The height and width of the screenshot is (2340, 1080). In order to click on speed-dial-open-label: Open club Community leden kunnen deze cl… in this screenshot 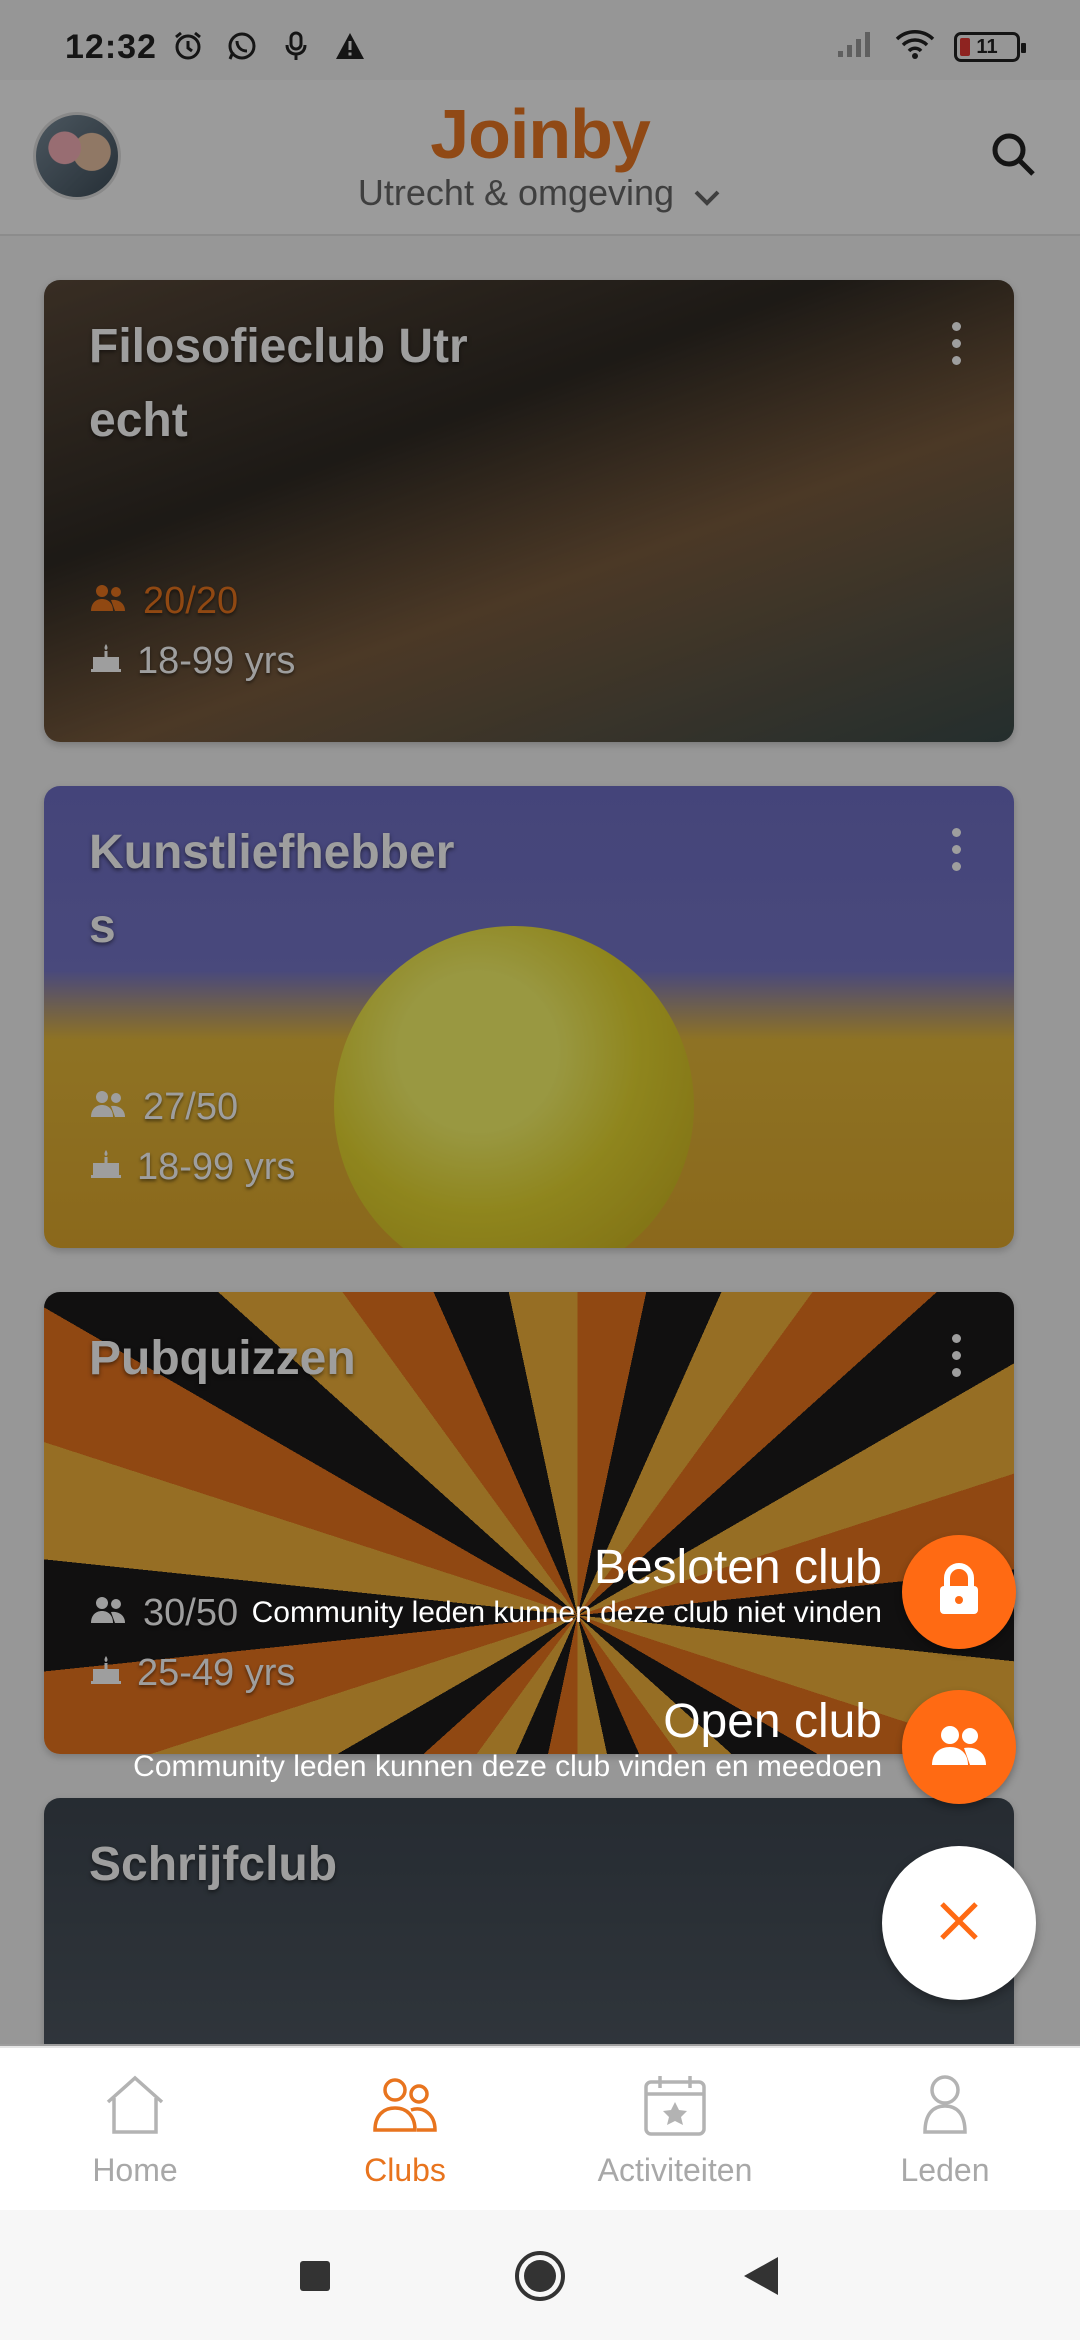, I will do `click(441, 1739)`.